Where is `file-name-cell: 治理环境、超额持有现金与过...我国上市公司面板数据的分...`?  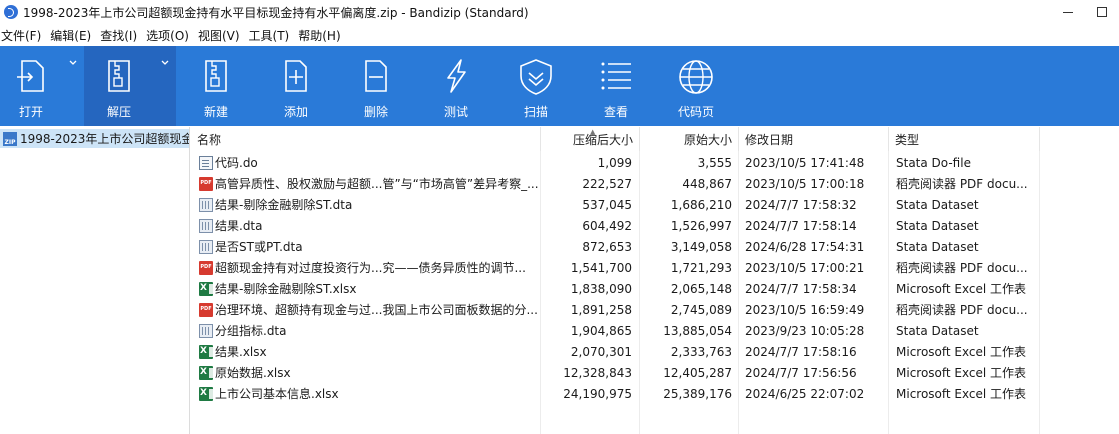 file-name-cell: 治理环境、超额持有现金与过...我国上市公司面板数据的分... is located at coordinates (369, 309).